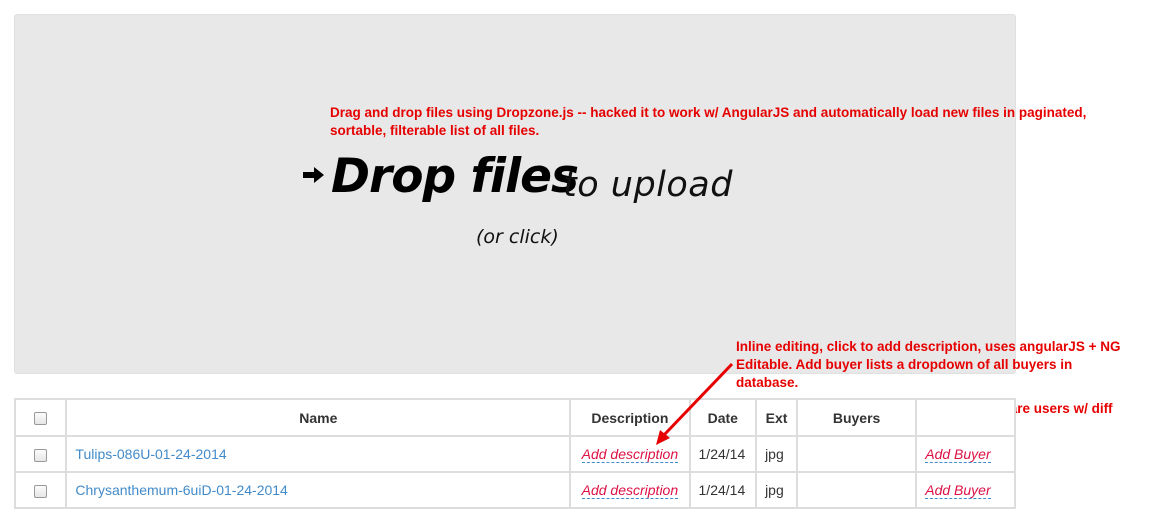 The width and height of the screenshot is (1149, 513). I want to click on file-name-cell: Tulips-086U-01-24-2014, so click(318, 454).